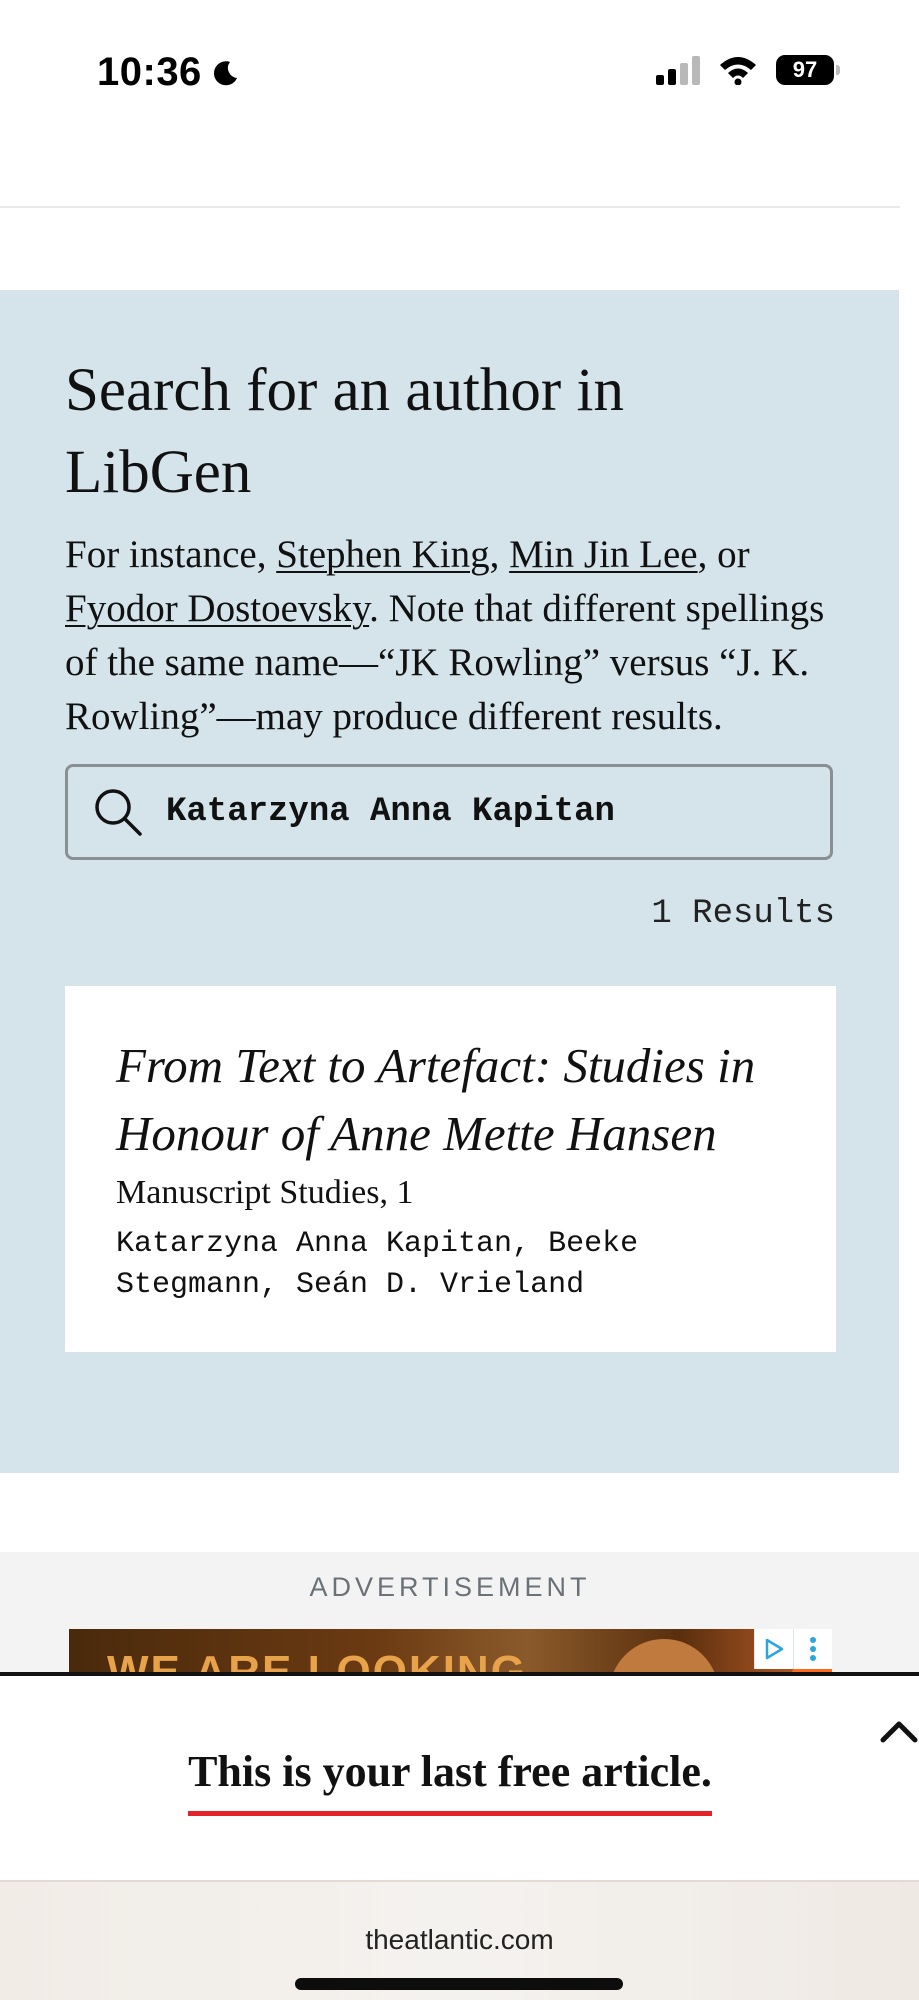 This screenshot has width=919, height=2000. I want to click on panel-title: Search for an author in LibGen, so click(344, 431).